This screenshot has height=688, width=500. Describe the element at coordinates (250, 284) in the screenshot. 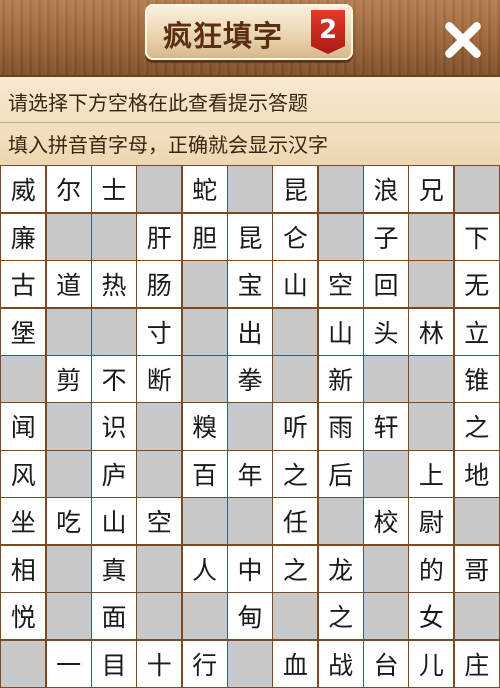

I see `grid-cell: 宝` at that location.